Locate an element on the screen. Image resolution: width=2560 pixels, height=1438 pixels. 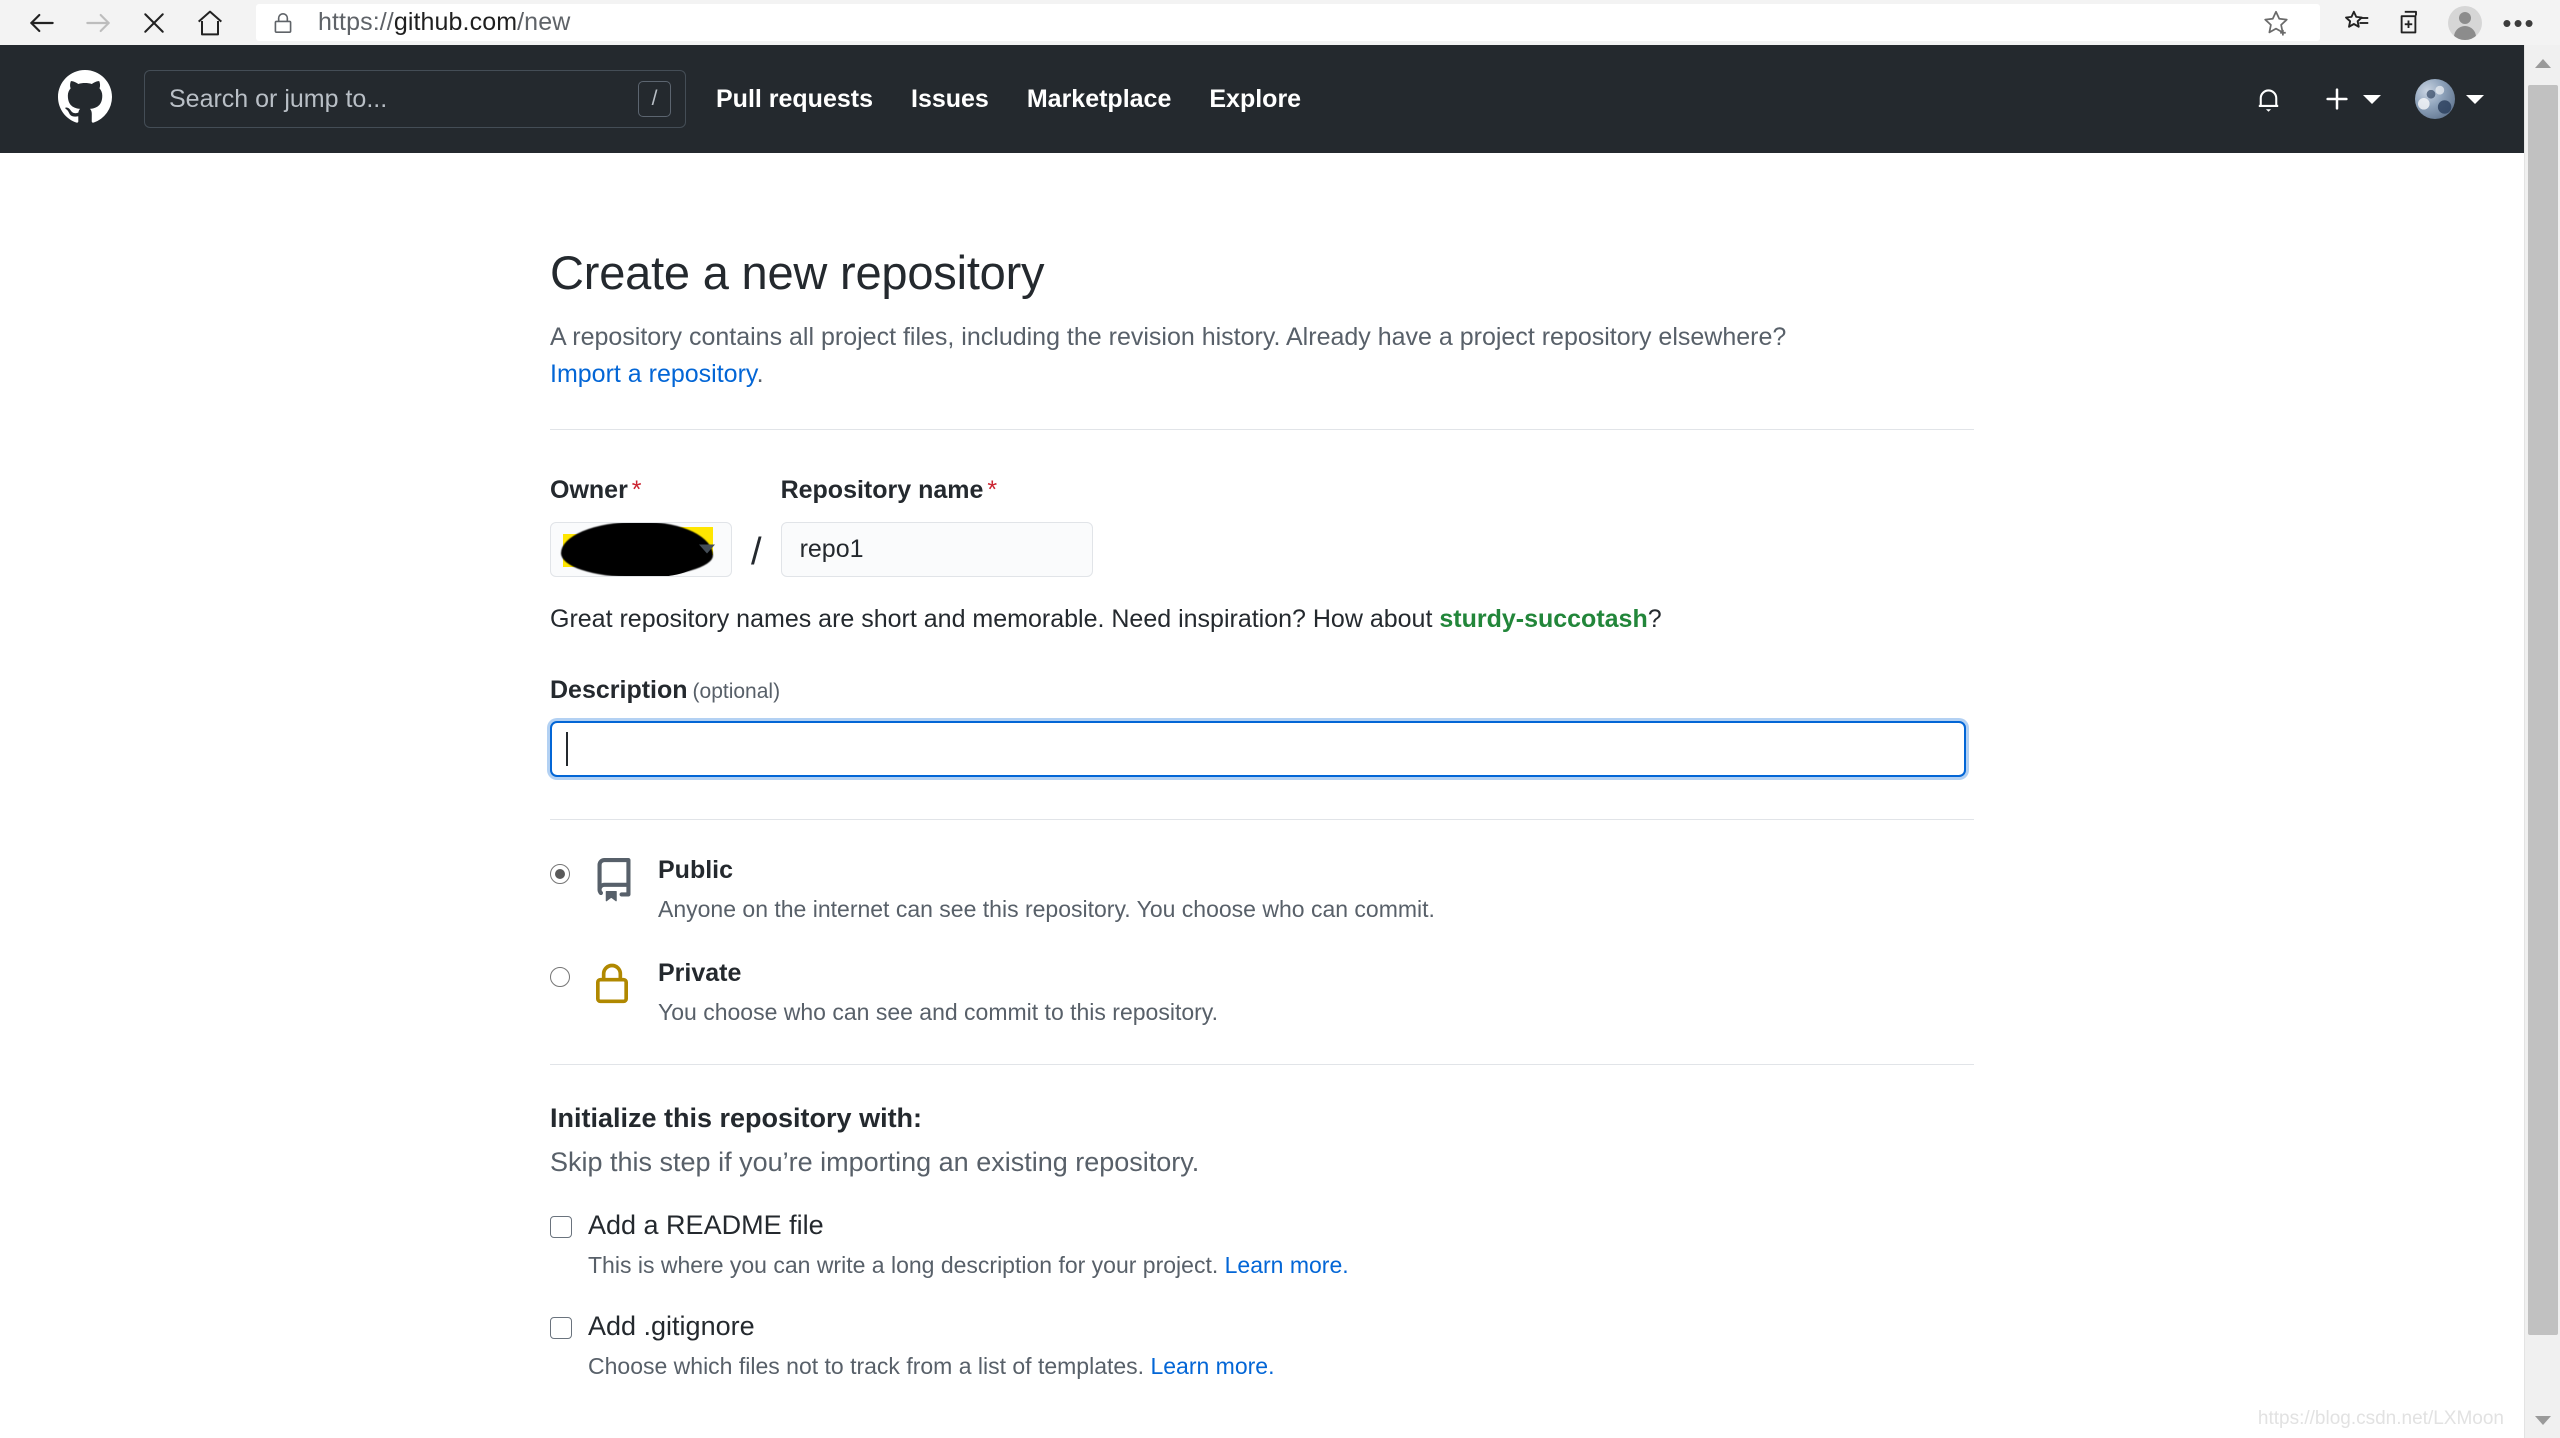
user-menu-button is located at coordinates (2438, 99).